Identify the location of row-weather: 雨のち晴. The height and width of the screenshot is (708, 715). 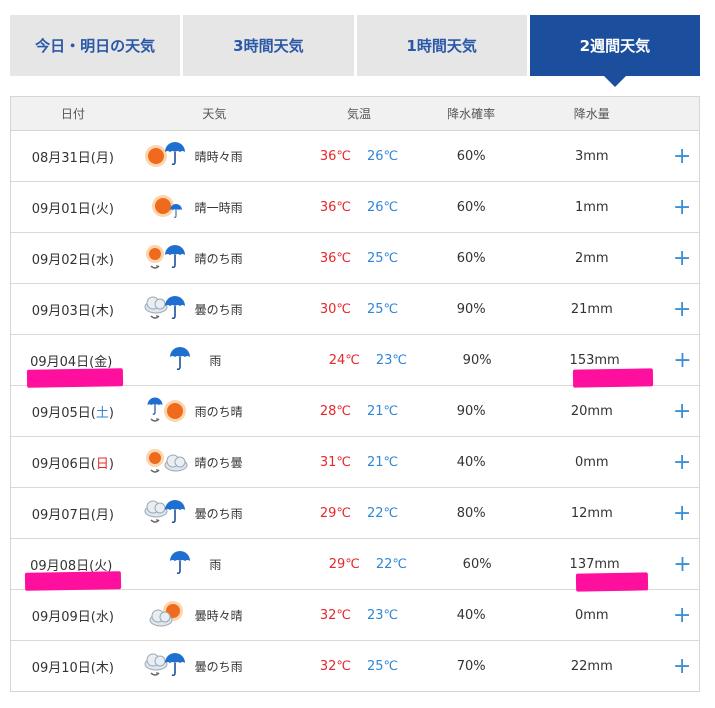
(215, 411).